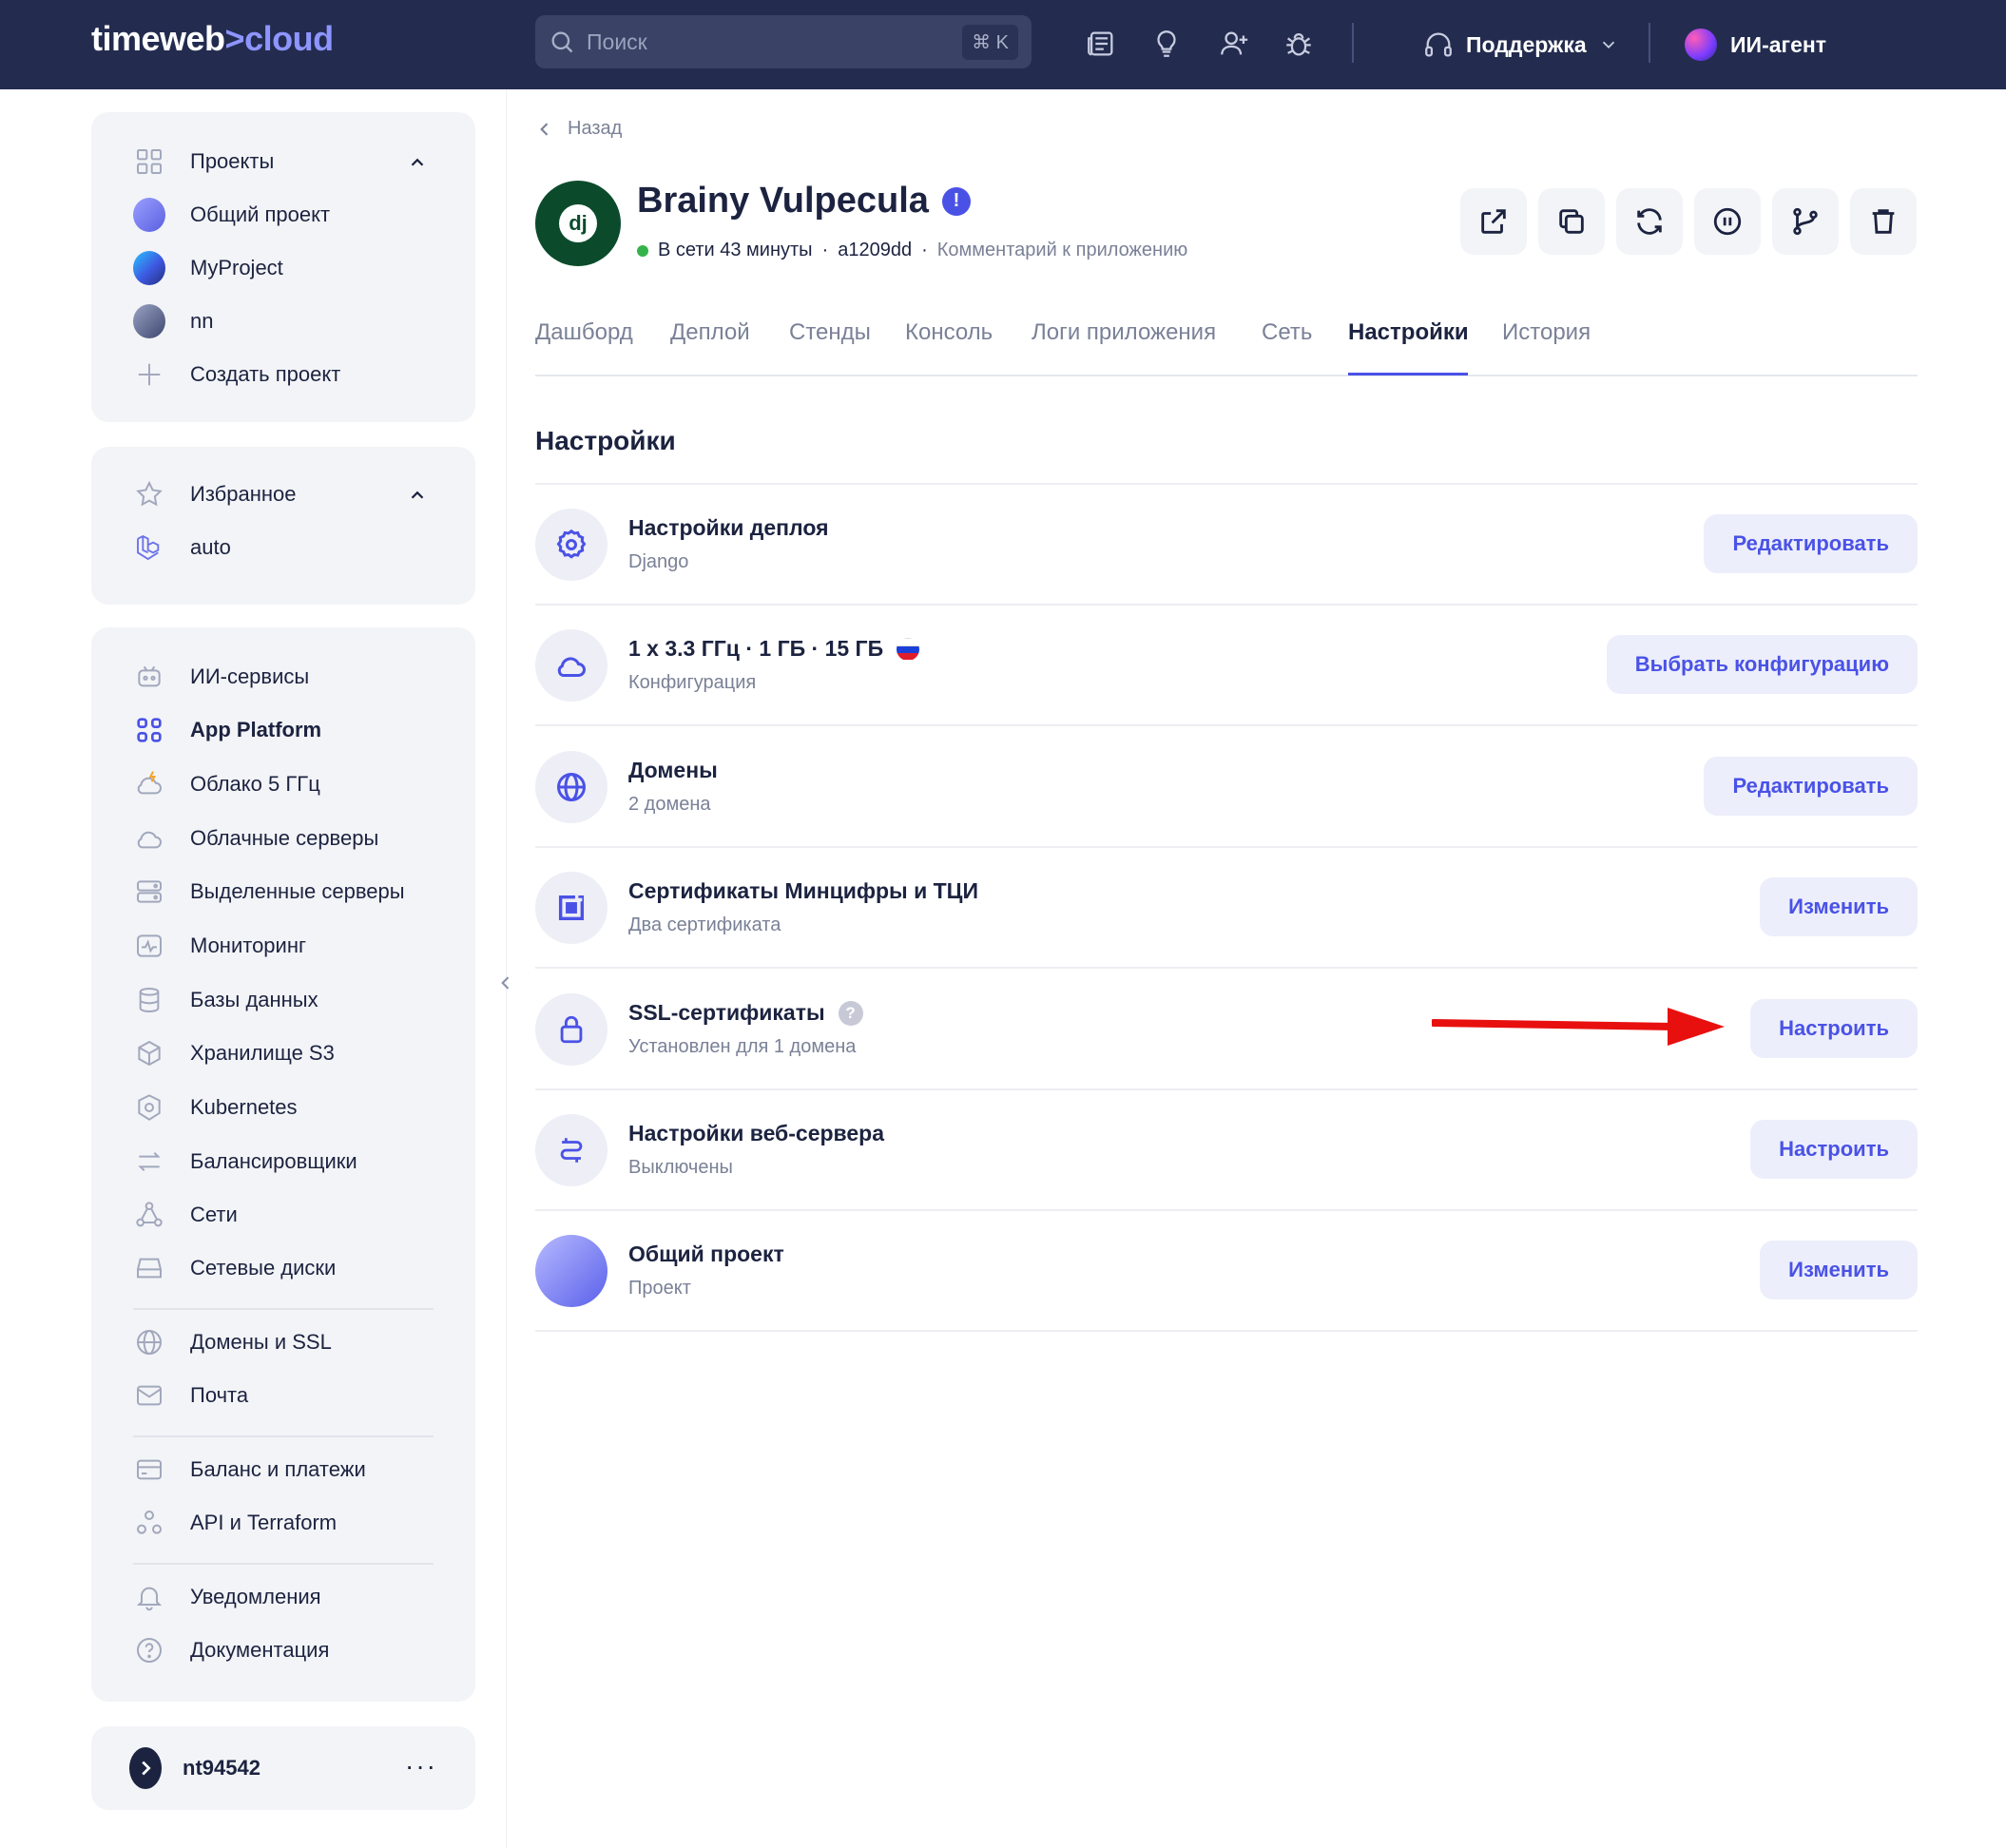  Describe the element at coordinates (1124, 332) in the screenshot. I see `tab-app-logs: Логи приложения` at that location.